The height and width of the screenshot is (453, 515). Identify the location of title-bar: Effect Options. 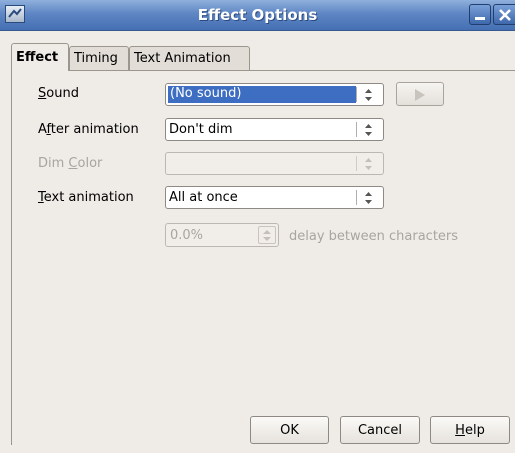
(257, 15).